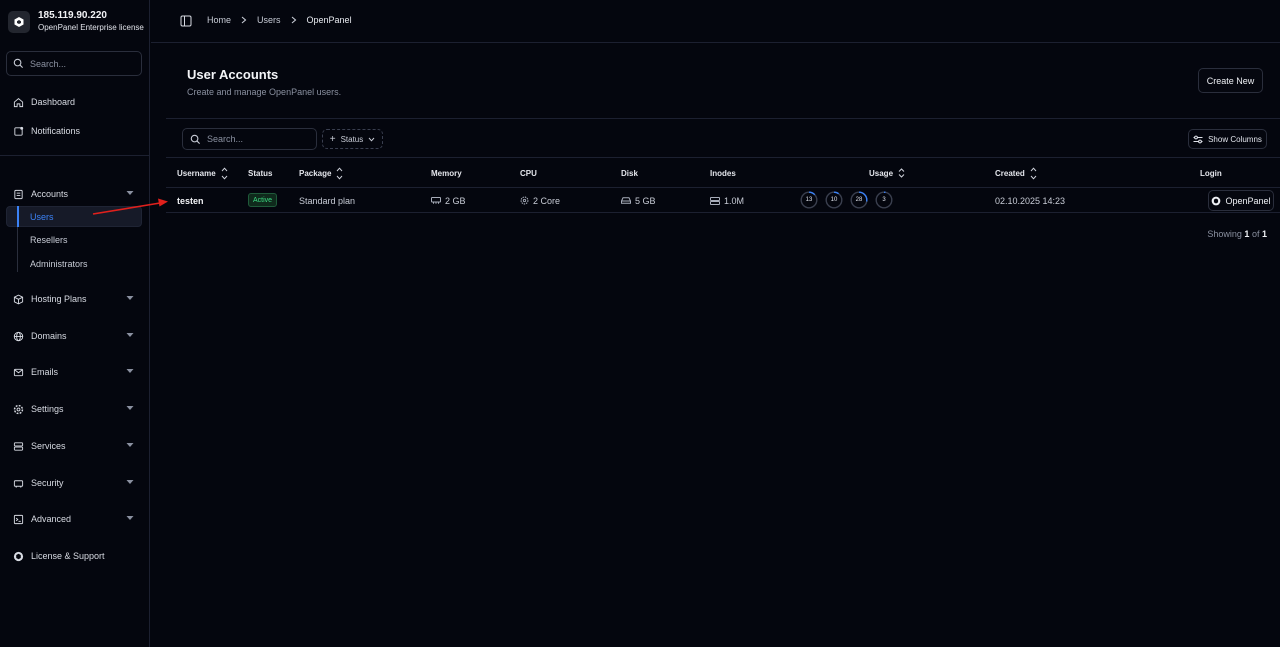 Image resolution: width=1280 pixels, height=647 pixels. I want to click on security-icon, so click(18, 483).